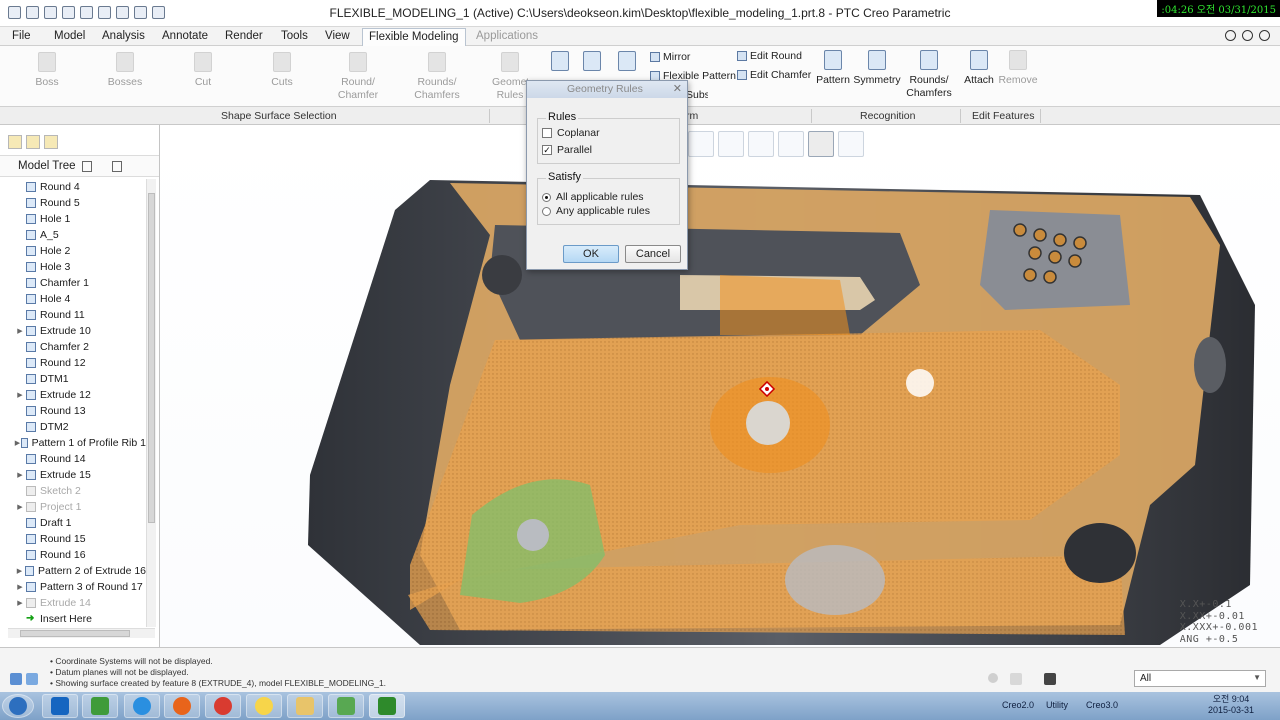  What do you see at coordinates (81, 633) in the screenshot?
I see `tree-horizontal-scrollbar` at bounding box center [81, 633].